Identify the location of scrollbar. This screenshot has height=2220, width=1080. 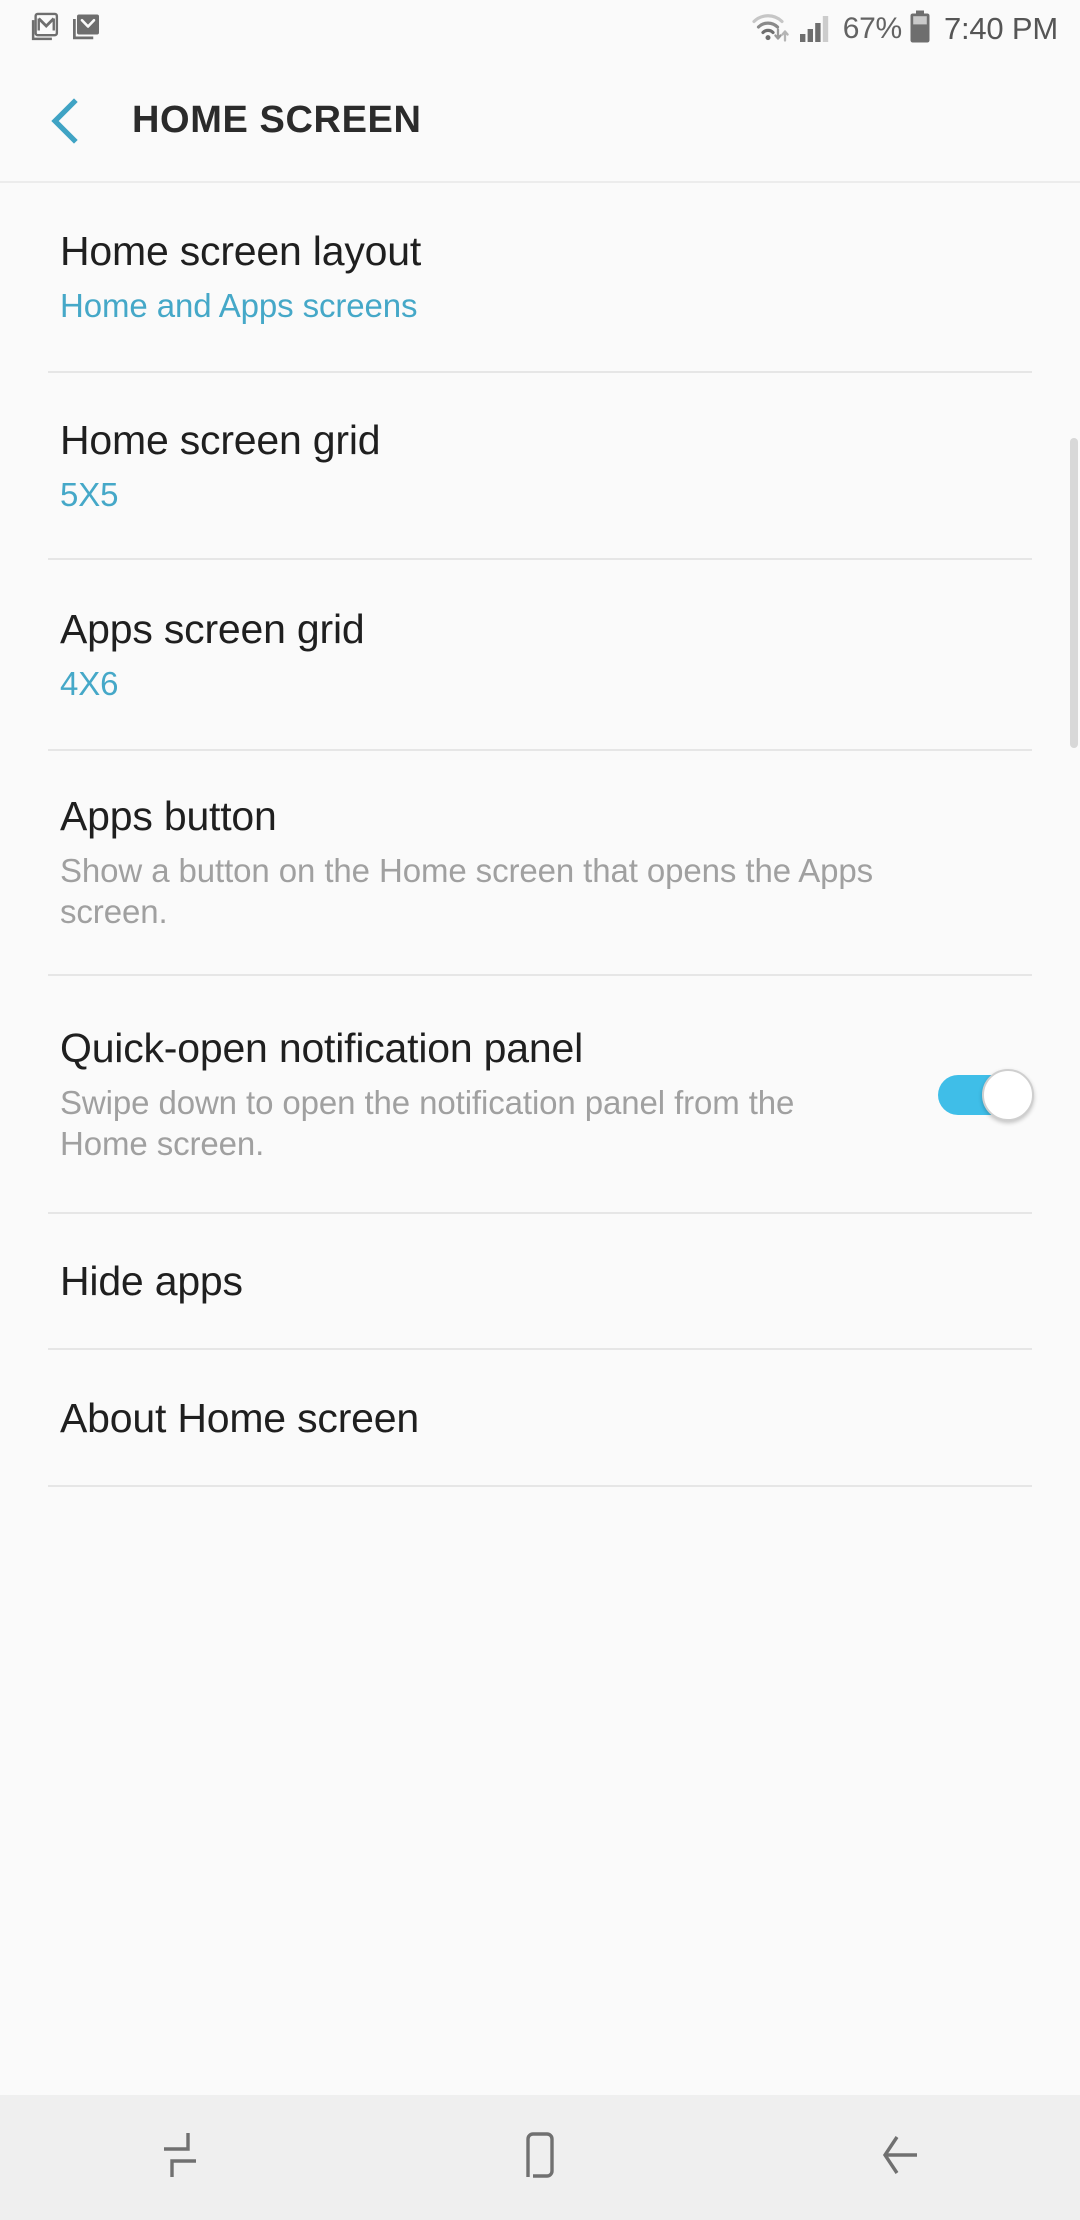
(1074, 593).